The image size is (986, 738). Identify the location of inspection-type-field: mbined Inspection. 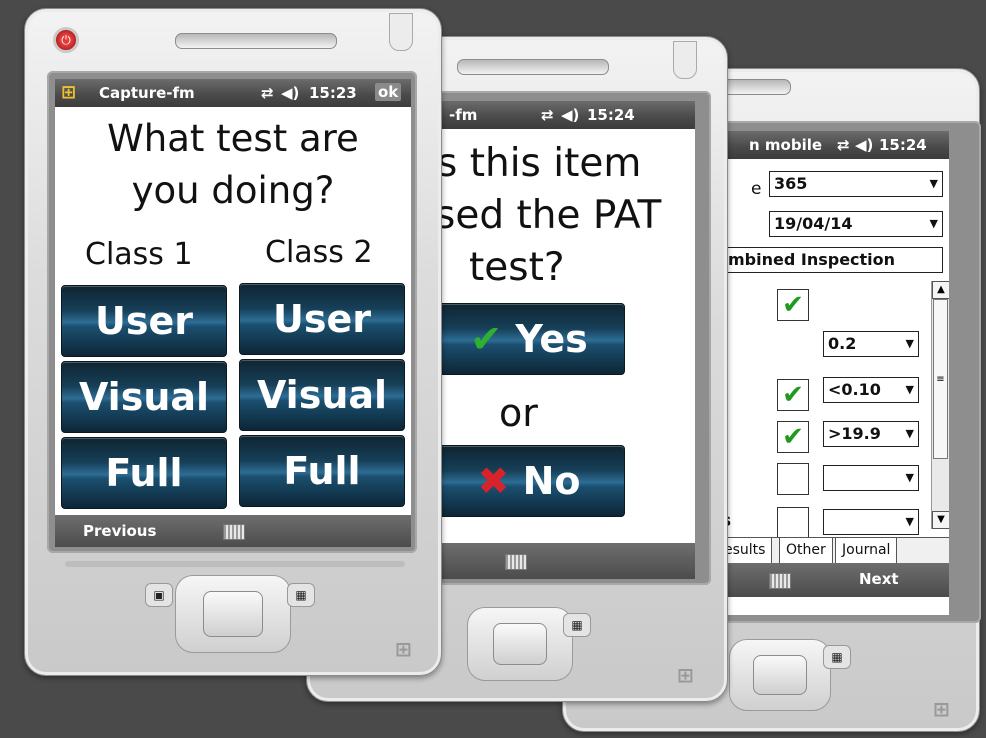
(832, 260).